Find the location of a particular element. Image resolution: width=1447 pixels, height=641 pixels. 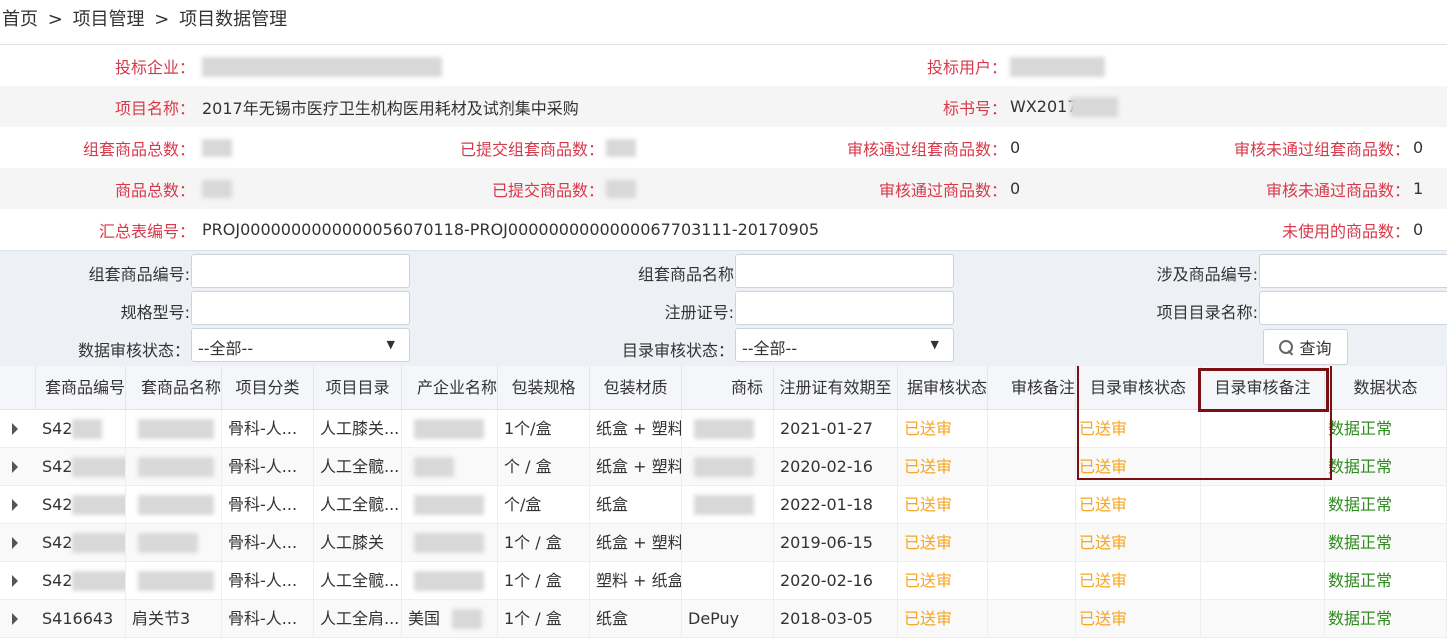

cell-spec: 1个/盒 is located at coordinates (544, 429).